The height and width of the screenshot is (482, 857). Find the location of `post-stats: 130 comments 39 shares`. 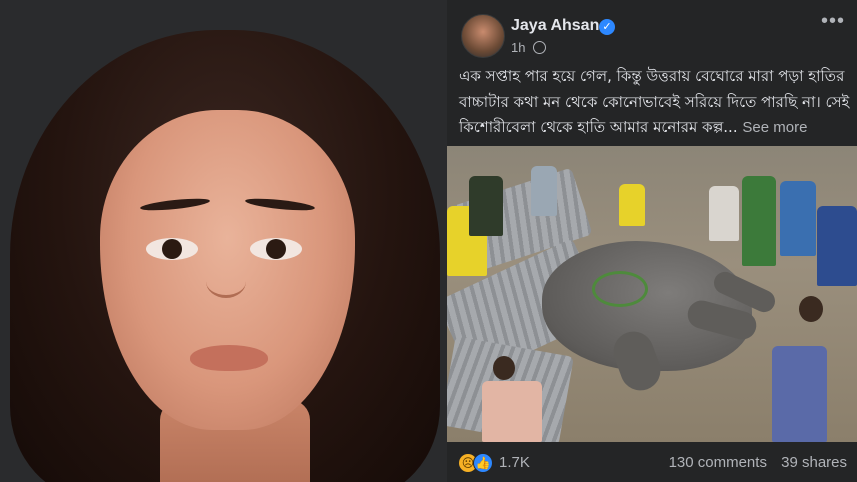

post-stats: 130 comments 39 shares is located at coordinates (753, 462).